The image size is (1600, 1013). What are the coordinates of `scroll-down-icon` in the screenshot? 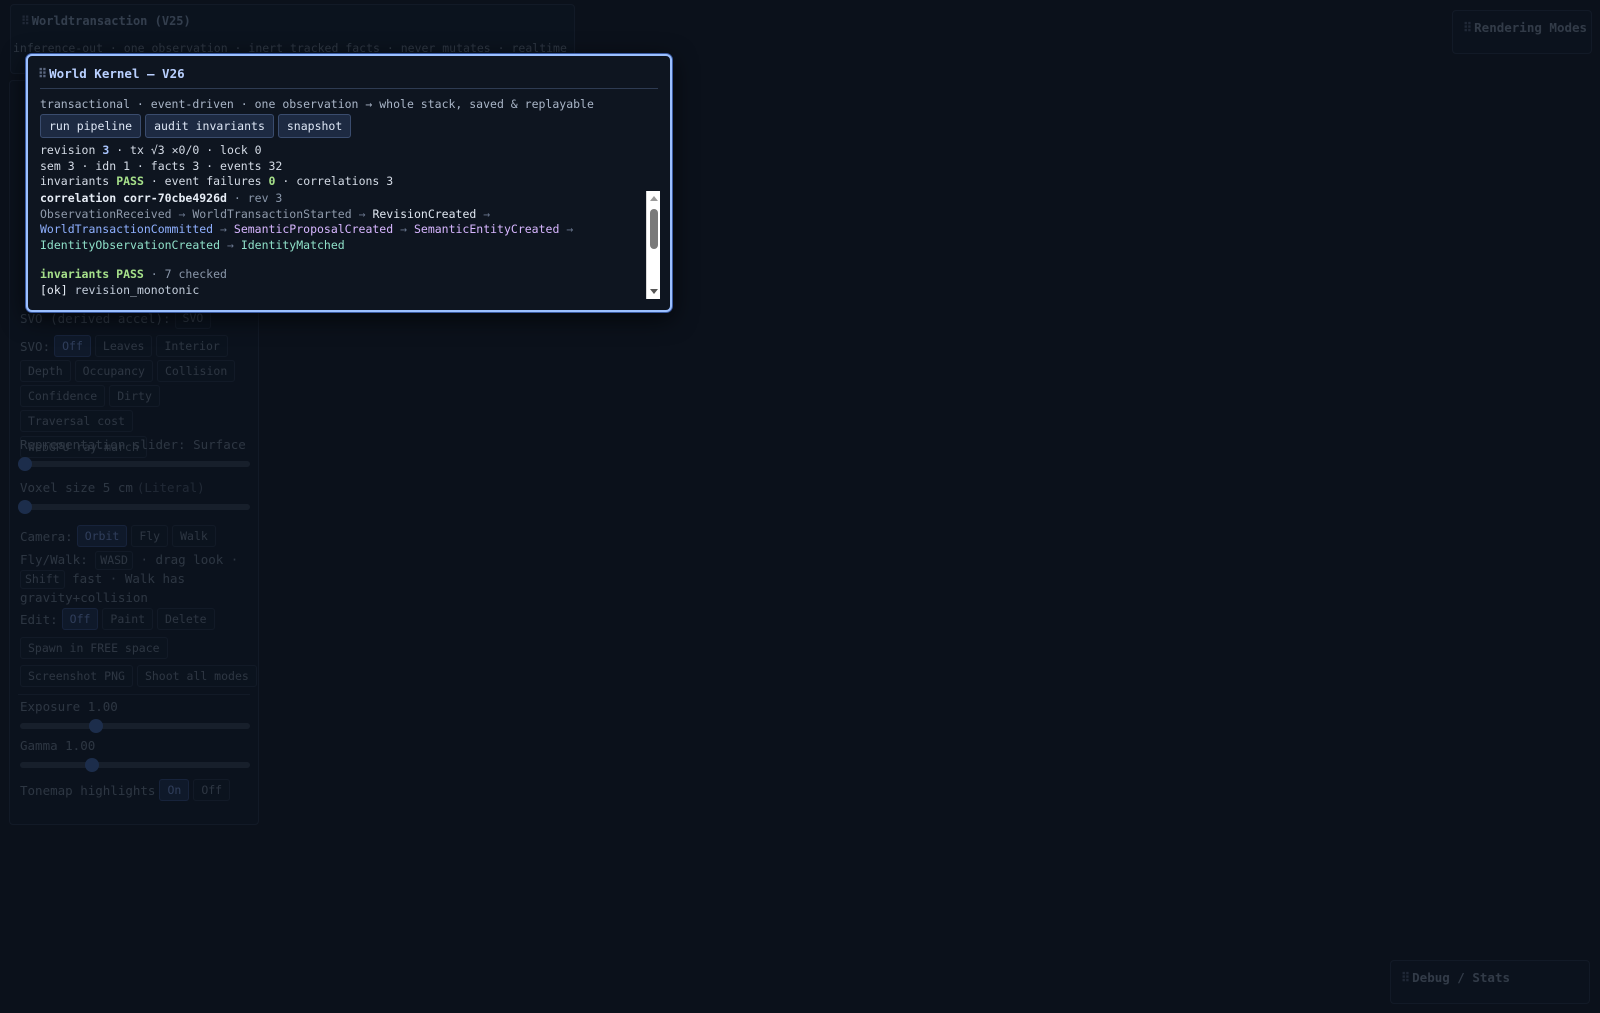 It's located at (654, 291).